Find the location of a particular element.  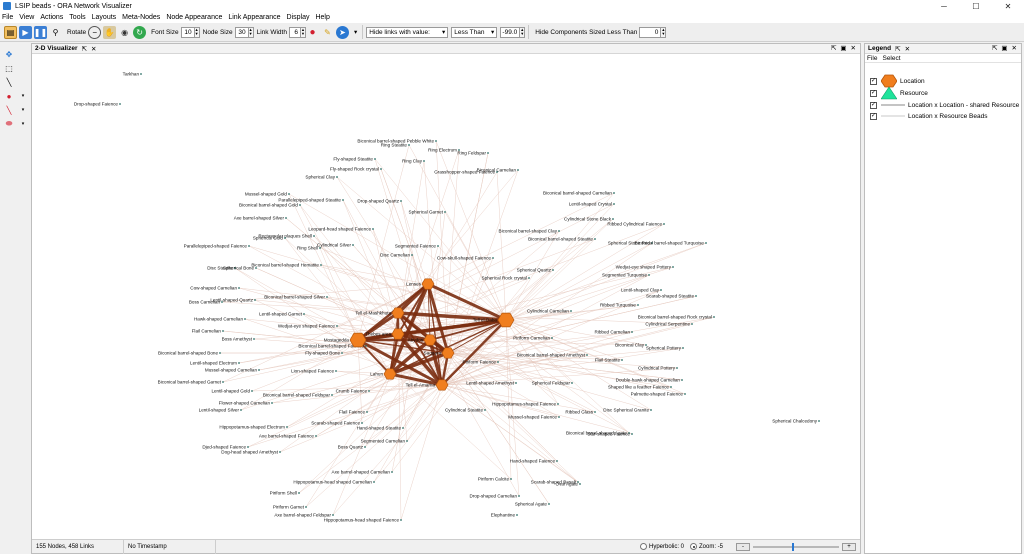

pencil-icon: ✎ is located at coordinates (327, 32).